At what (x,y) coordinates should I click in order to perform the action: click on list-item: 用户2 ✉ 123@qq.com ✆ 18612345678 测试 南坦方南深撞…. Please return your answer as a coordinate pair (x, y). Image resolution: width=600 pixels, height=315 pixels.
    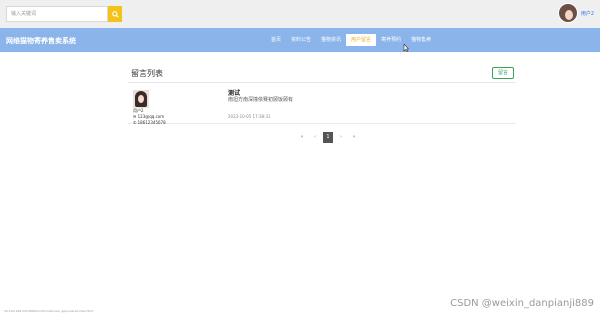
    Looking at the image, I should click on (322, 105).